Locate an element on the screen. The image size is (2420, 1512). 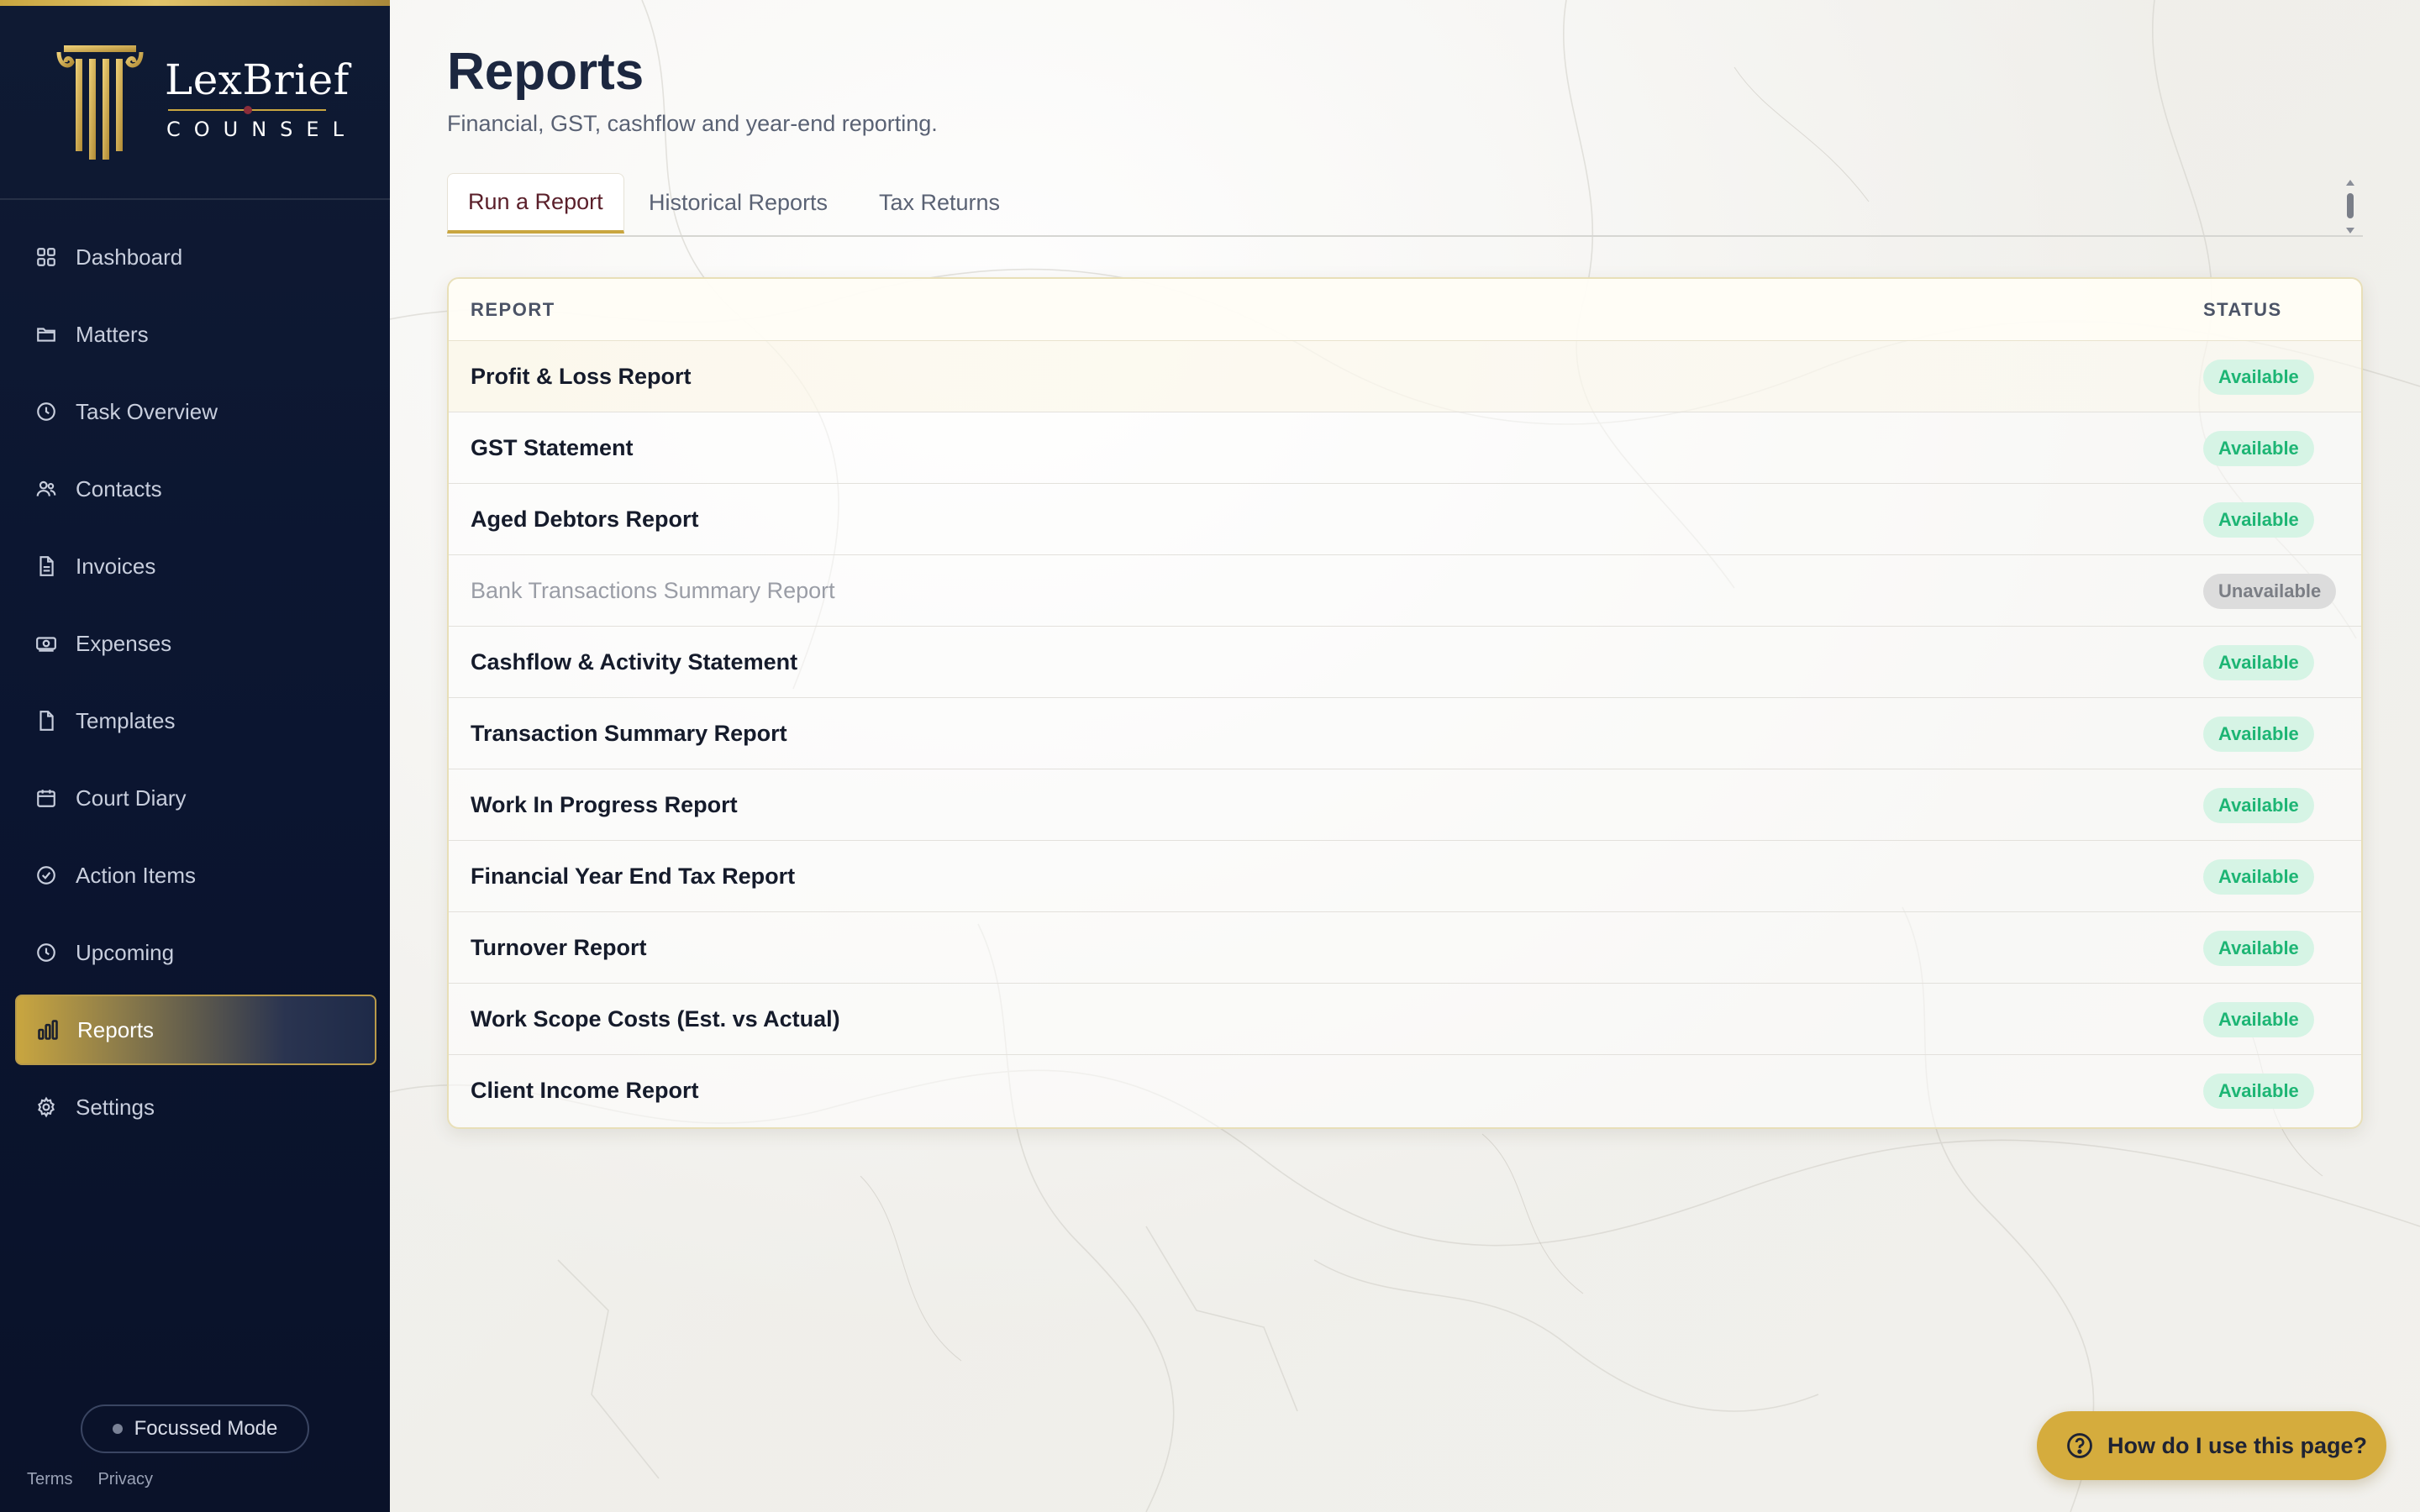
sidebar-item-label: Task Overview is located at coordinates (147, 411).